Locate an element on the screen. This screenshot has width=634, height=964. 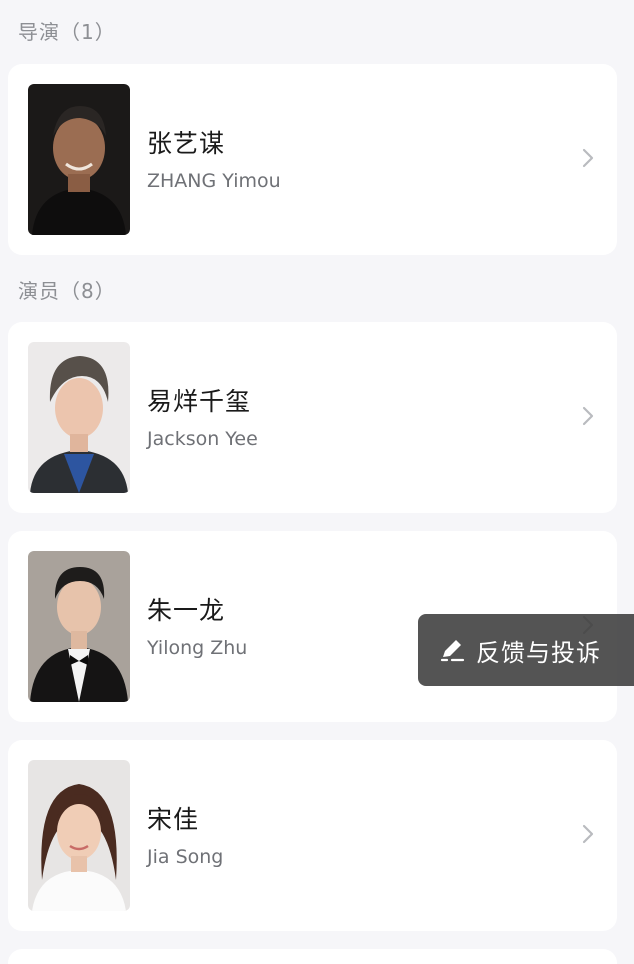
cast-name-cn-3: 宋佳 is located at coordinates (173, 819).